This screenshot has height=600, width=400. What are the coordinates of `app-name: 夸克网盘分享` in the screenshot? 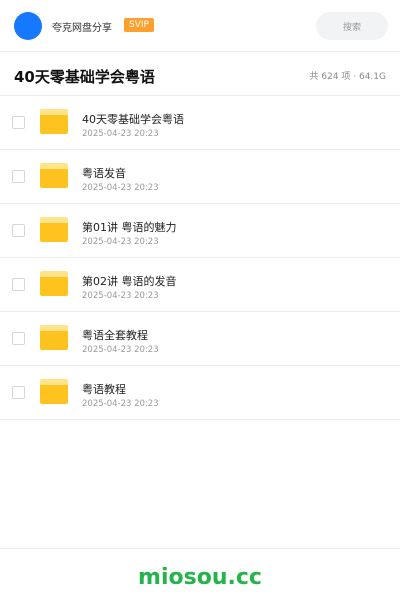 It's located at (82, 28).